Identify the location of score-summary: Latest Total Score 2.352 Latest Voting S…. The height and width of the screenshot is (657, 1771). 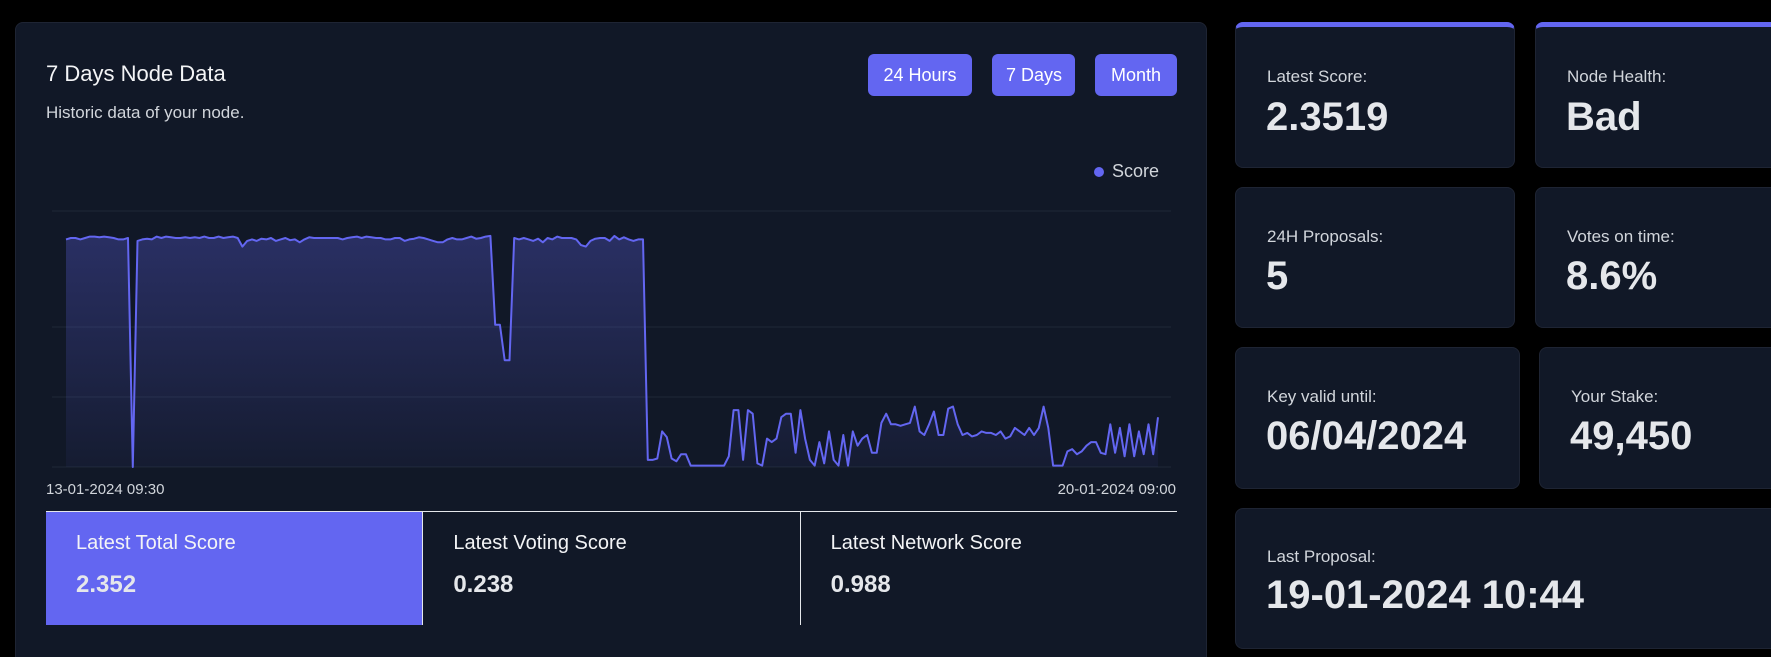
(611, 568).